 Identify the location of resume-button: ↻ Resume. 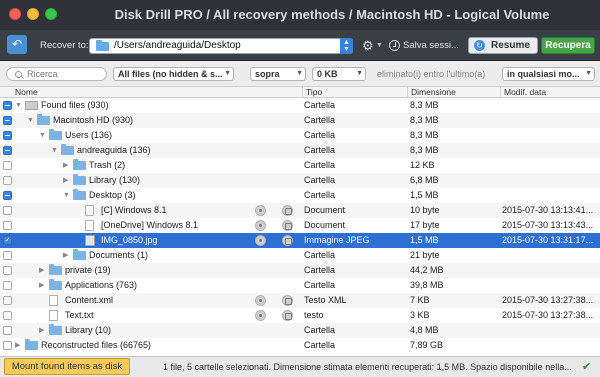
(503, 45).